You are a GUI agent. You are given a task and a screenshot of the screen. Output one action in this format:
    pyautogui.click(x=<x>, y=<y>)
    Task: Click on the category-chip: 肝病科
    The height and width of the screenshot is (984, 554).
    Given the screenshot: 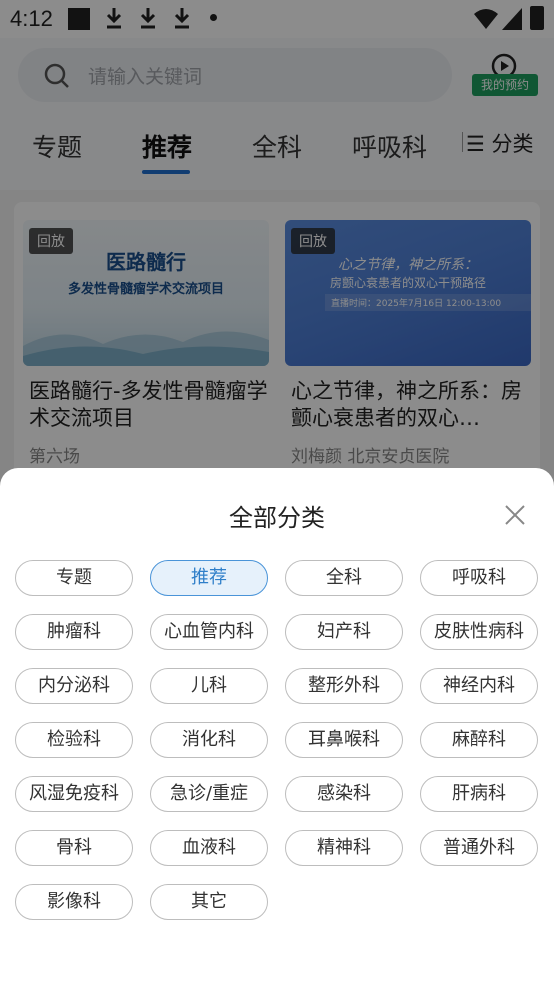 What is the action you would take?
    pyautogui.click(x=479, y=794)
    